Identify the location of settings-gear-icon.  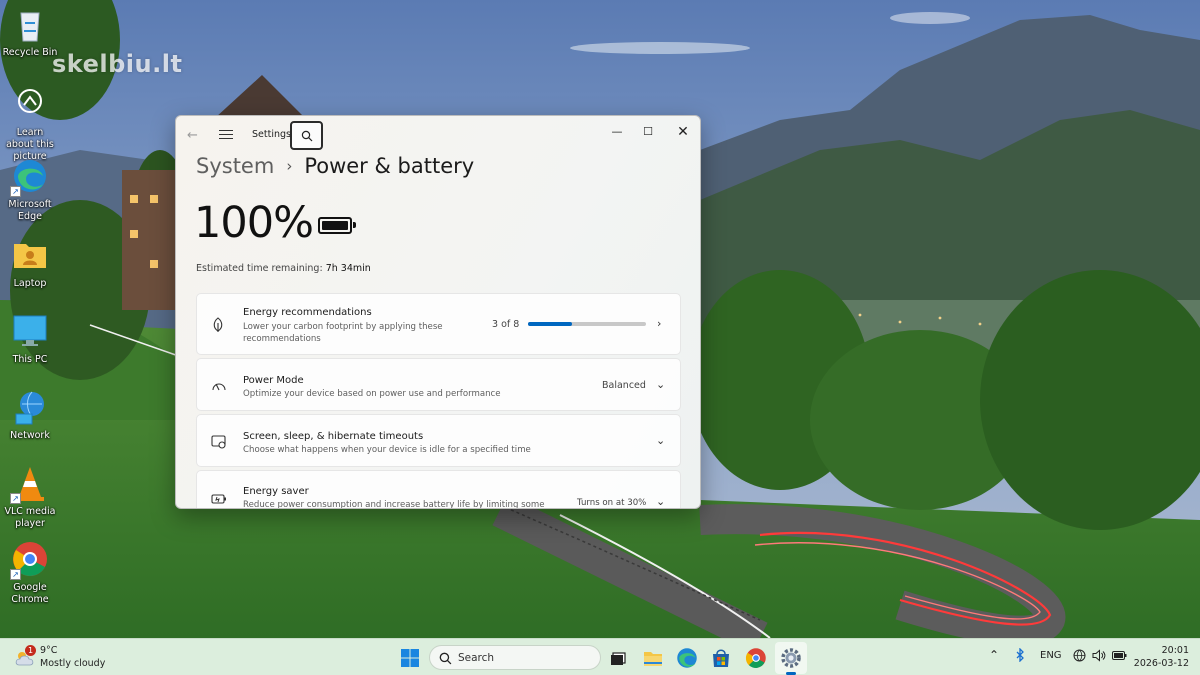
(791, 658).